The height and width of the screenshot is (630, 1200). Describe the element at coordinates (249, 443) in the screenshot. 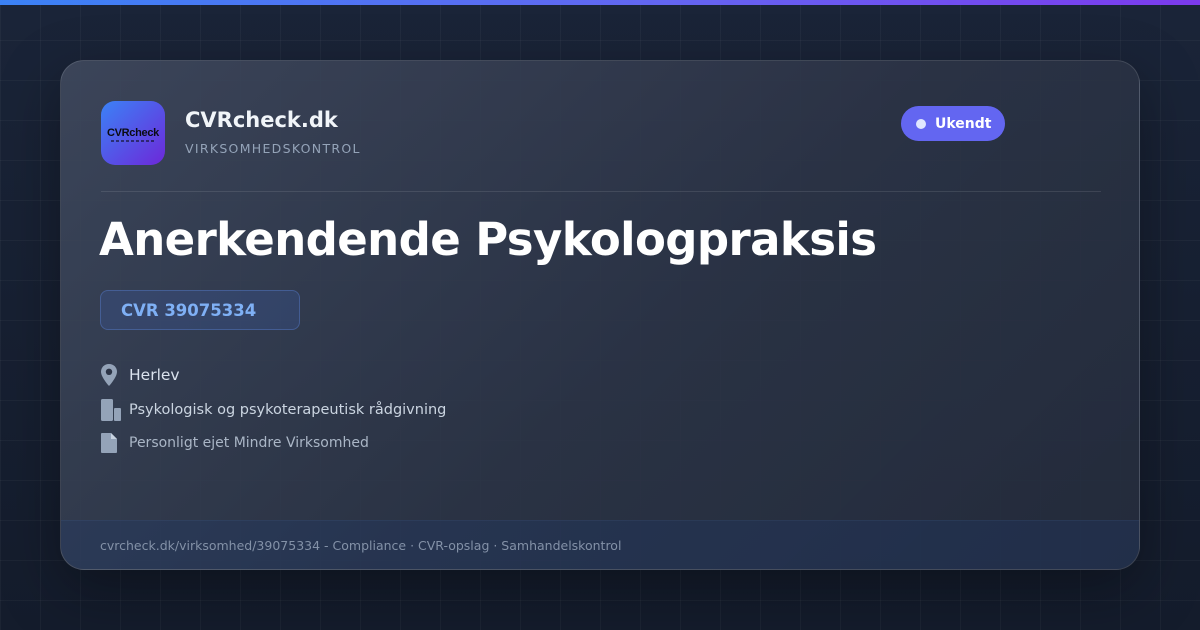

I see `company-type-text: Personligt ejet Mindre Virksomhed` at that location.